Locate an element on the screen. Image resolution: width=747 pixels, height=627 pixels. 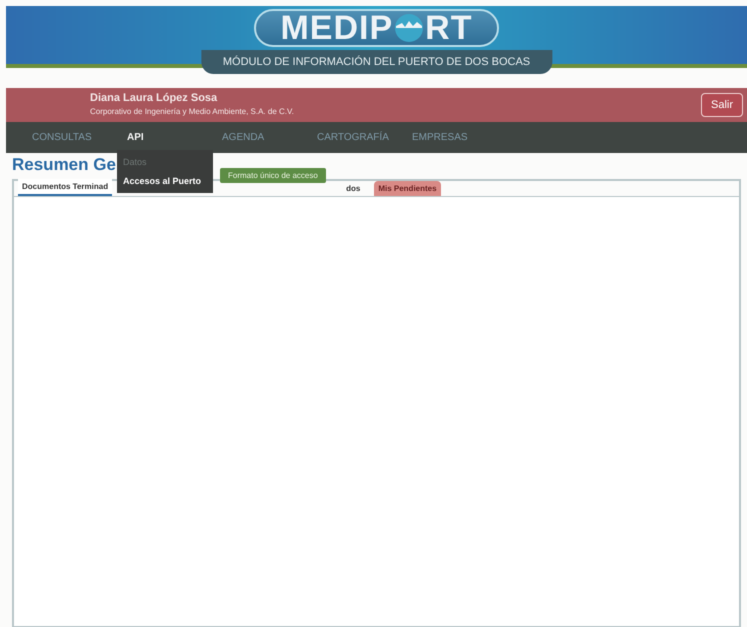
nav-item: EMPRESAS is located at coordinates (459, 137).